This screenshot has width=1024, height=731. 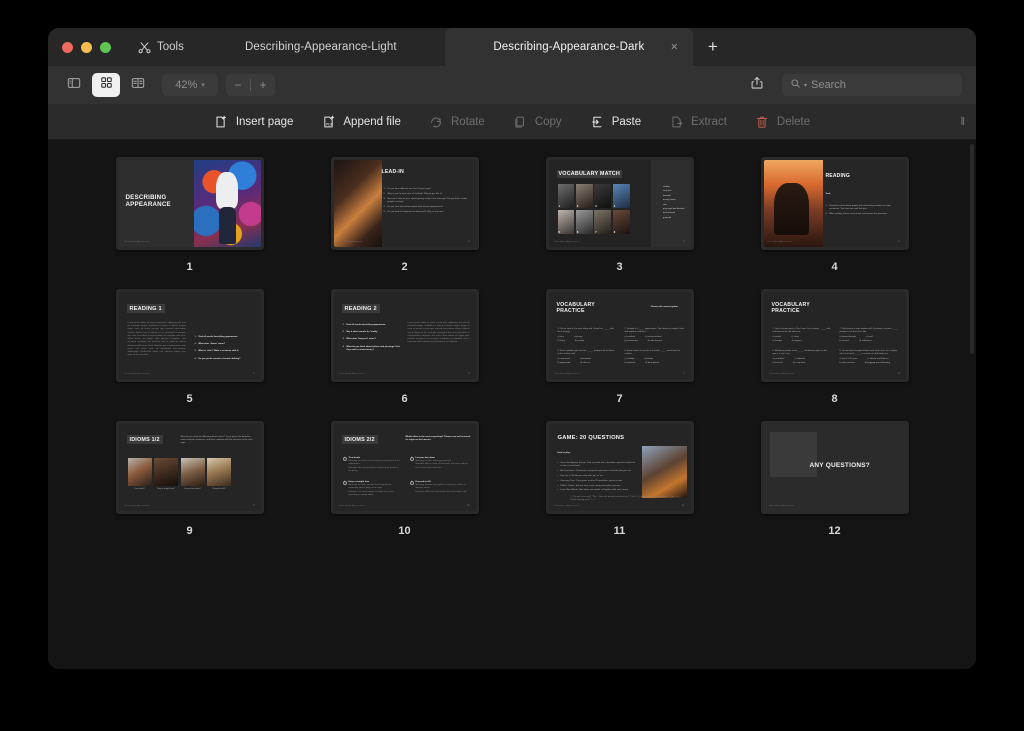 What do you see at coordinates (138, 85) in the screenshot?
I see `two-page-view-button` at bounding box center [138, 85].